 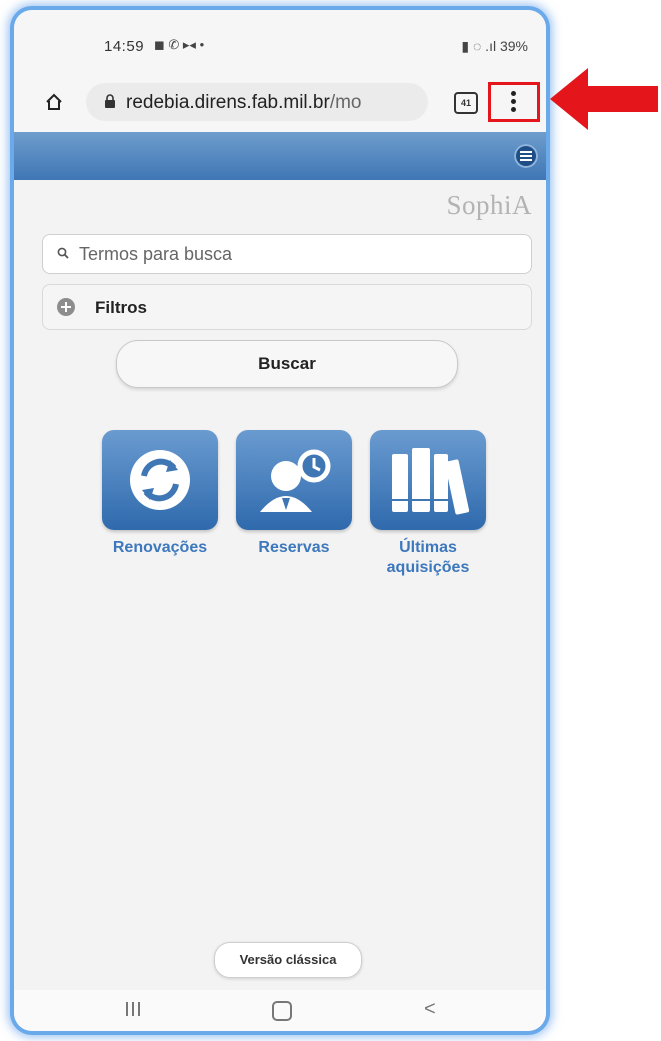 I want to click on search-placeholder: Termos para busca, so click(x=156, y=254).